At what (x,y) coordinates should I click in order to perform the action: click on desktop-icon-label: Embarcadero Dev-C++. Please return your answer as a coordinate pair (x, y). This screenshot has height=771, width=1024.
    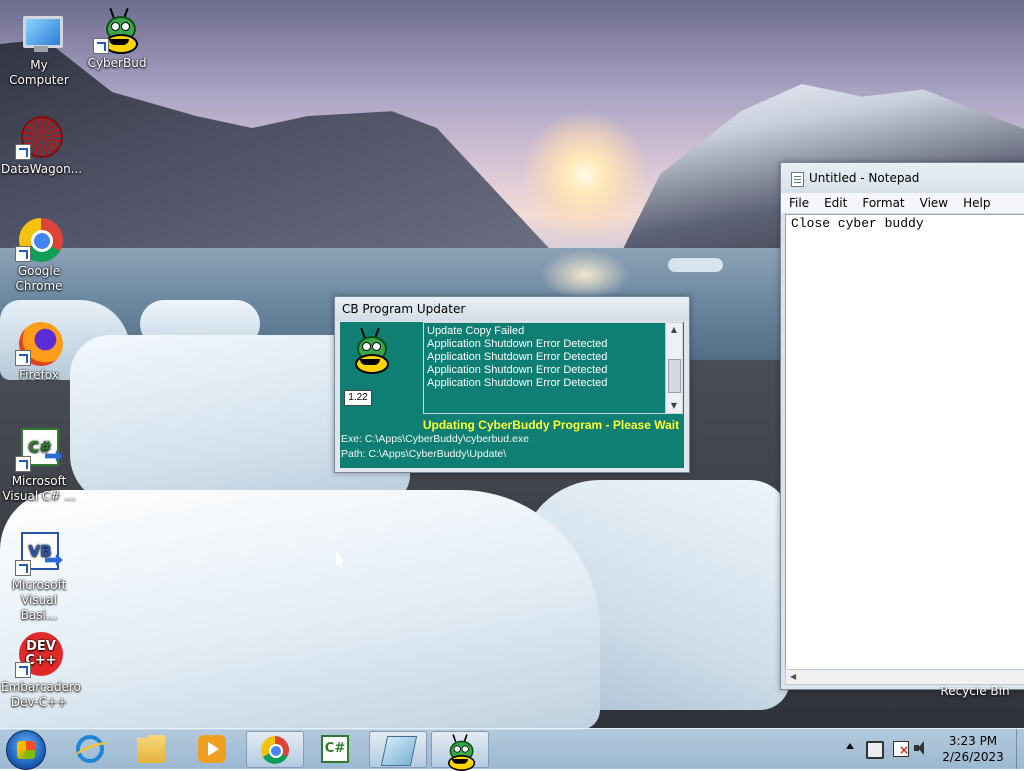
    Looking at the image, I should click on (41, 694).